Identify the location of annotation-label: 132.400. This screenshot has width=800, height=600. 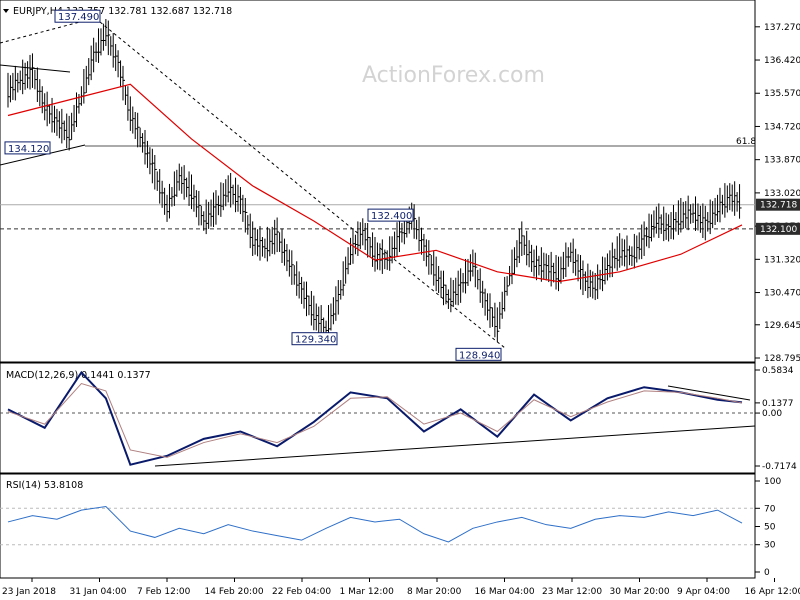
(391, 216).